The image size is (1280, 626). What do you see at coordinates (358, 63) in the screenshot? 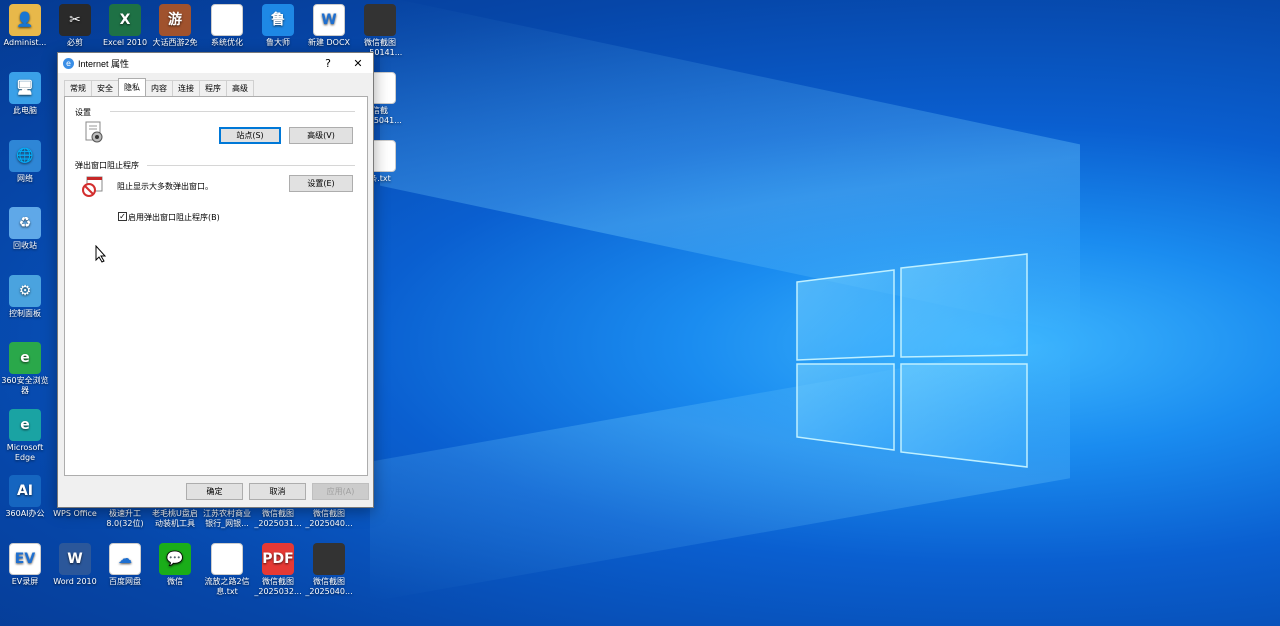
I see `close-button: ✕` at bounding box center [358, 63].